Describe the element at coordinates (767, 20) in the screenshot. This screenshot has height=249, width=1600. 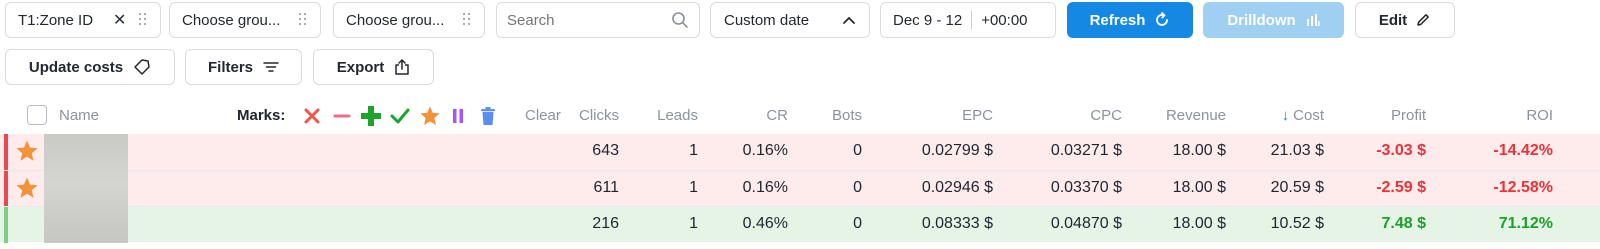
I see `date-mode-label: Custom date` at that location.